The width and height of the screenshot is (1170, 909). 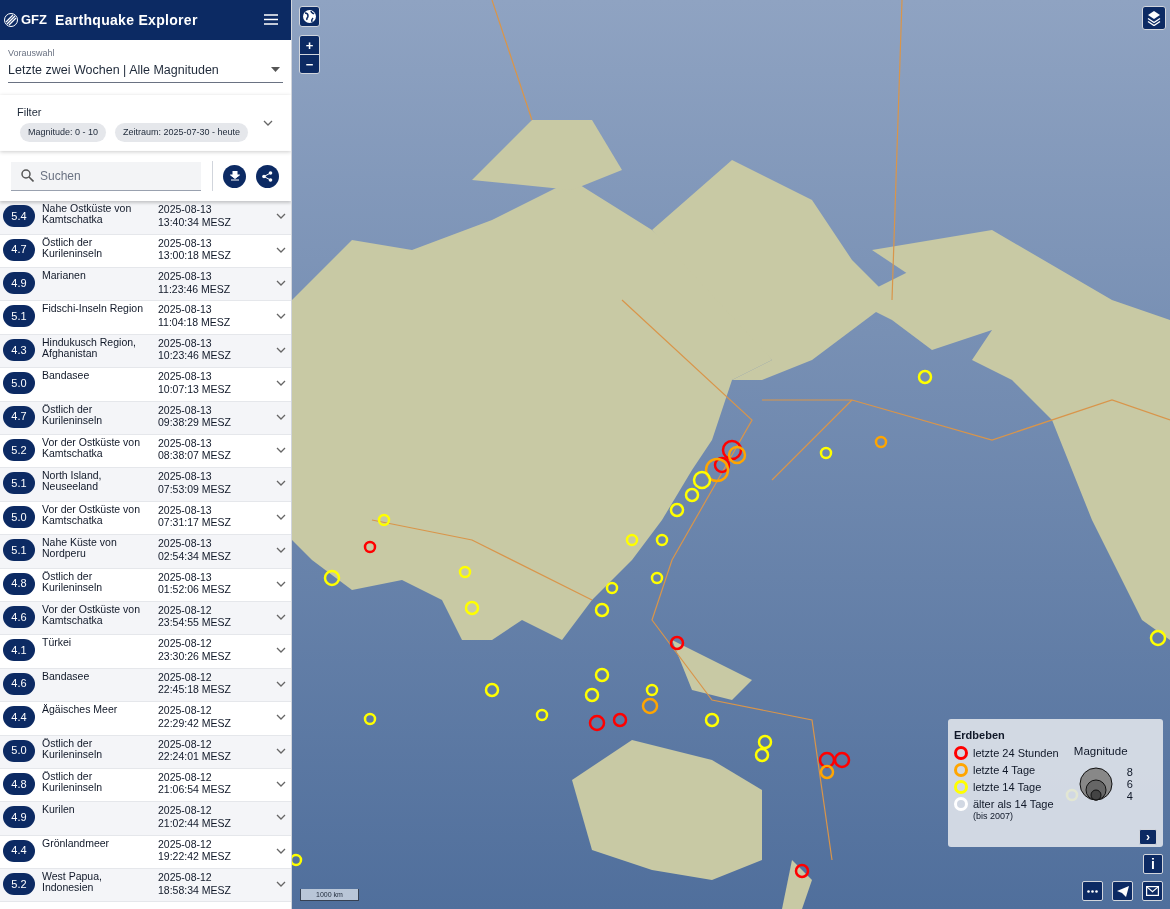 What do you see at coordinates (195, 589) in the screenshot?
I see `event-time: 01:52:06 MESZ` at bounding box center [195, 589].